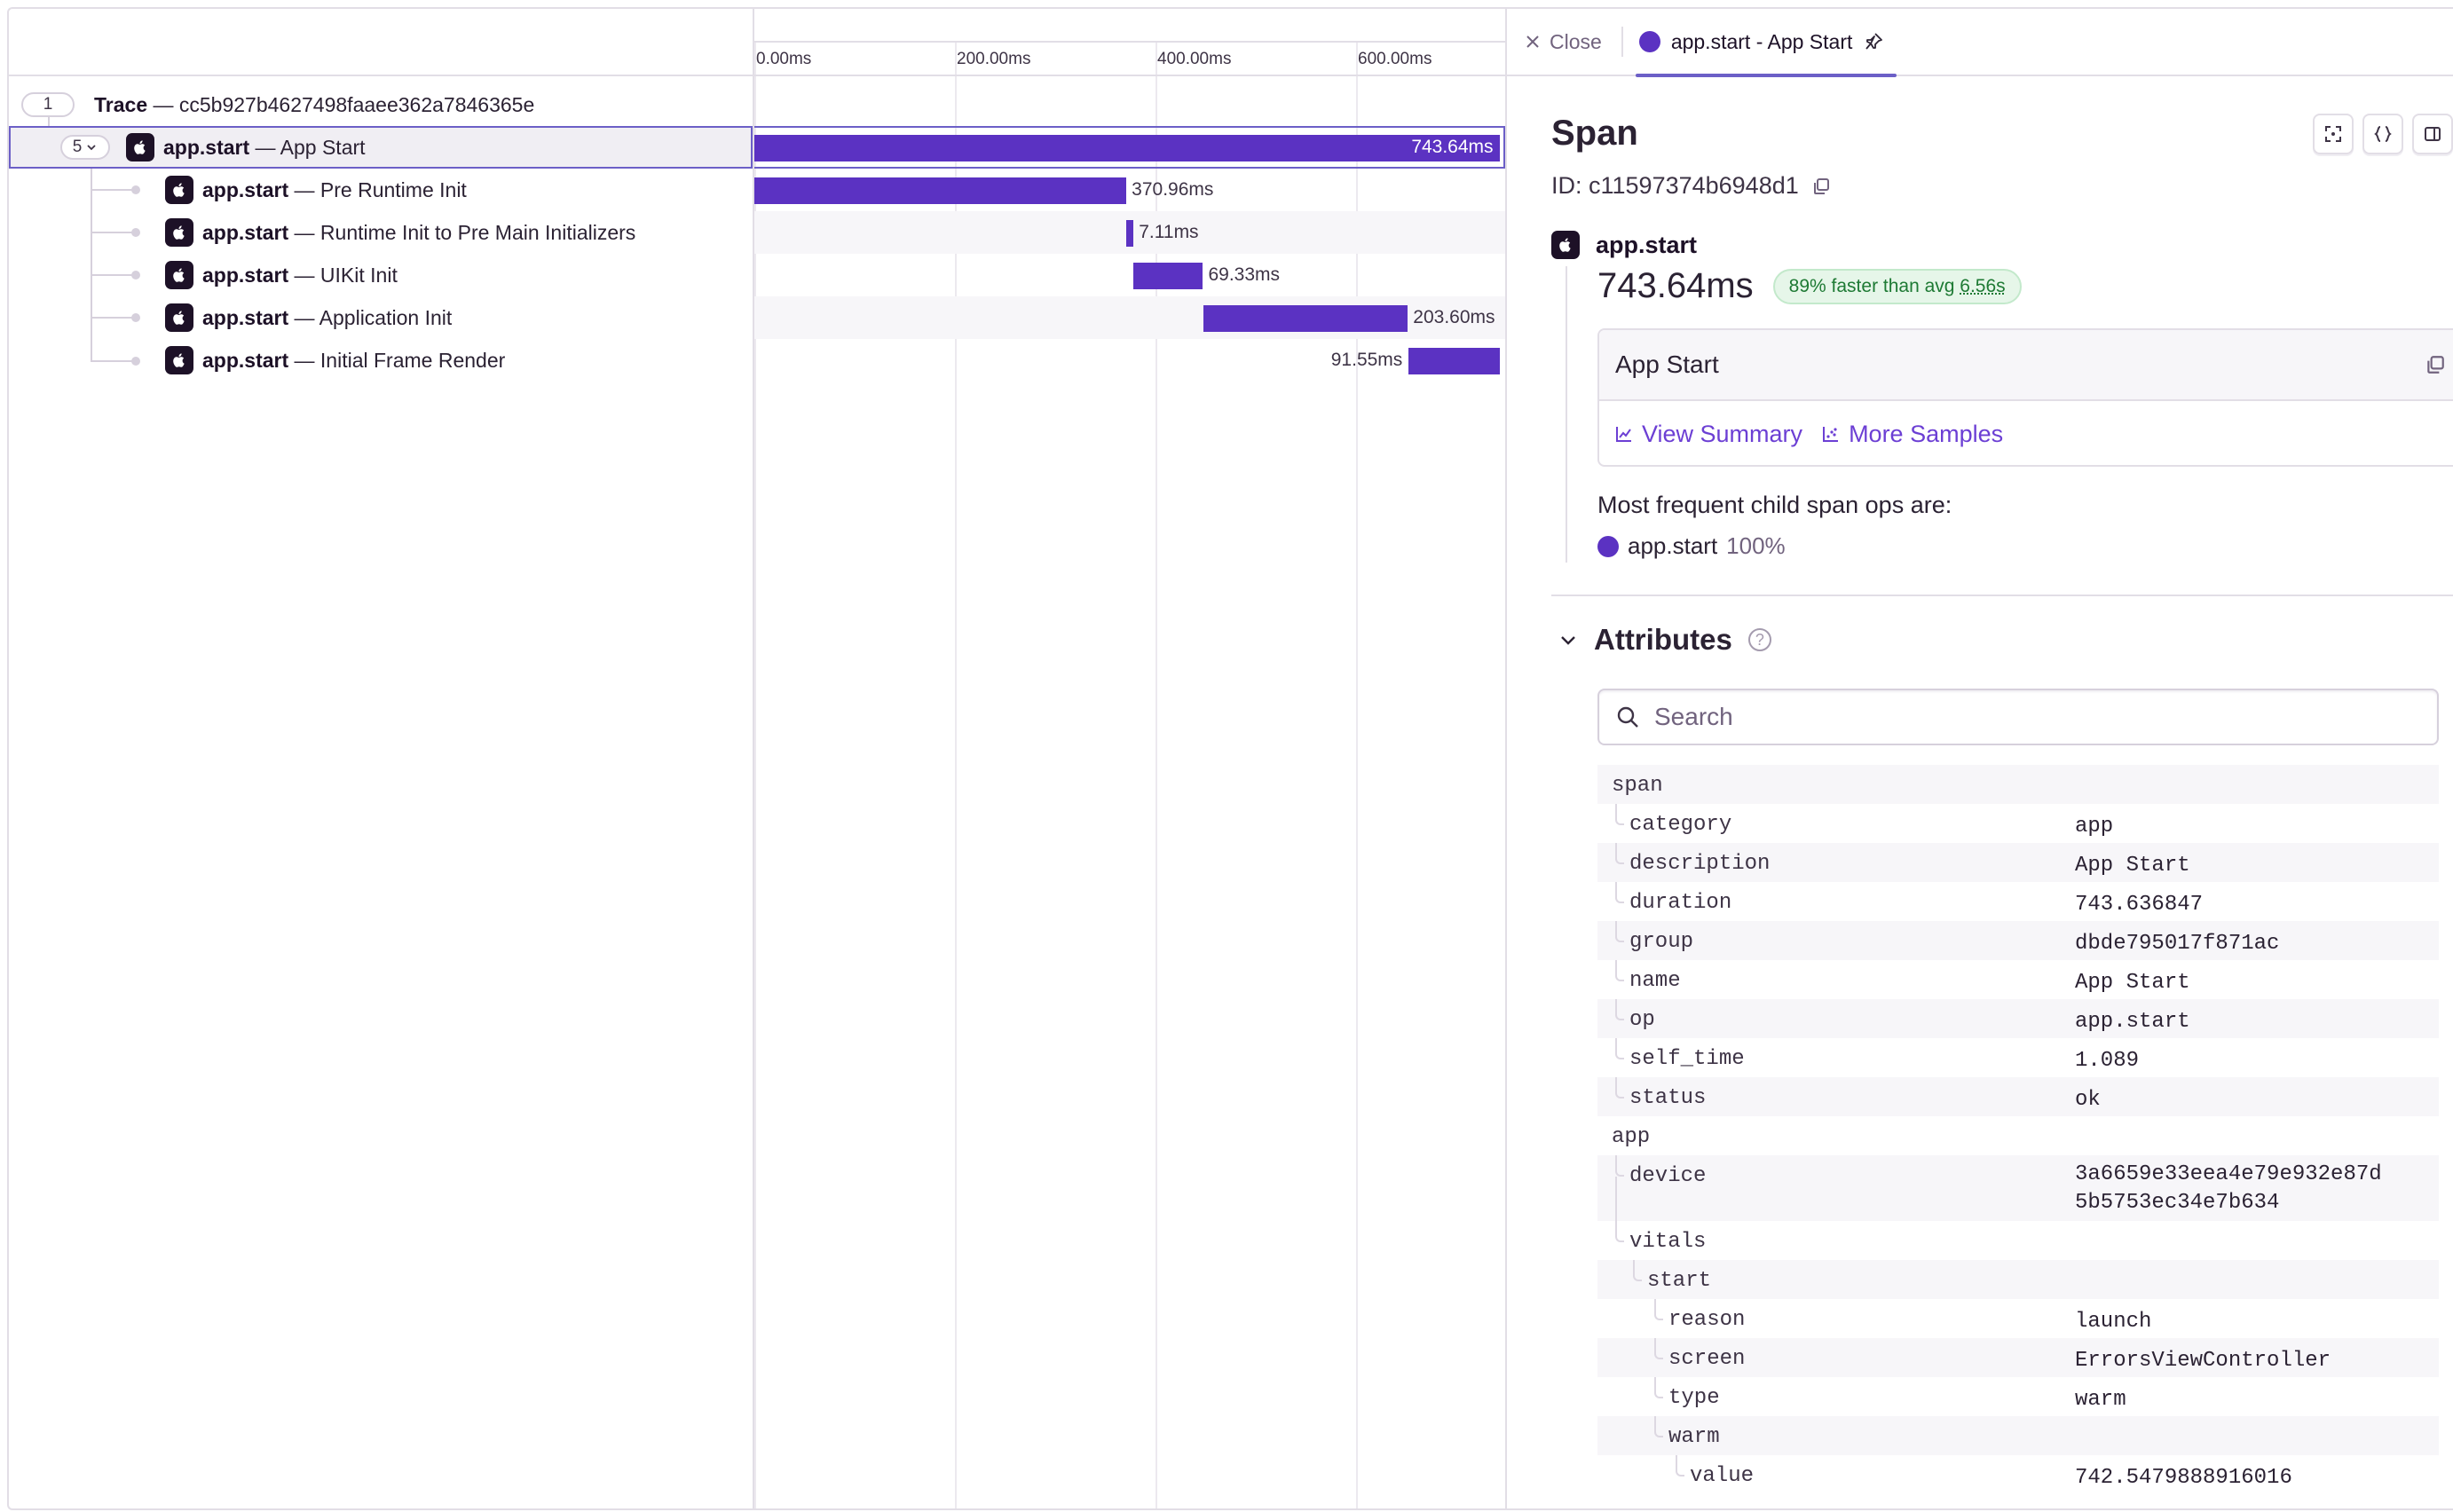  I want to click on focus-icon, so click(2333, 134).